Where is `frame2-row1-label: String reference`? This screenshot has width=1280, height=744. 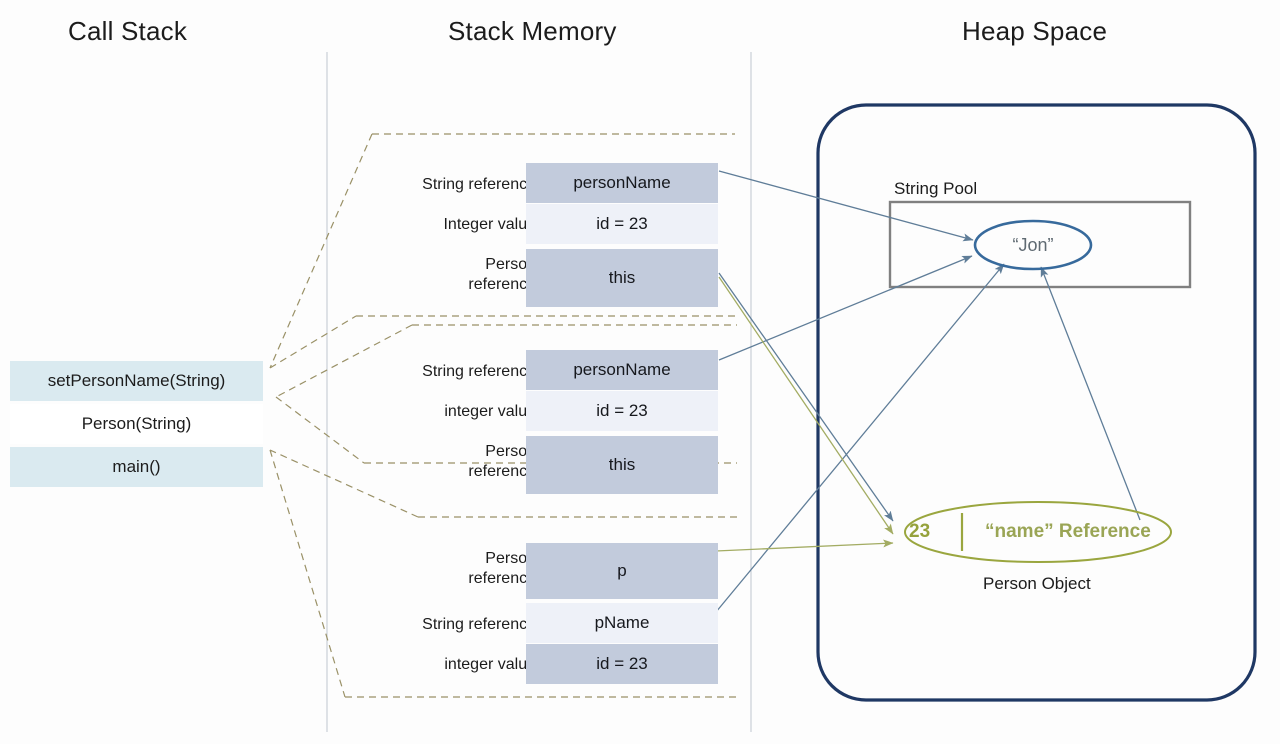
frame2-row1-label: String reference is located at coordinates (479, 371).